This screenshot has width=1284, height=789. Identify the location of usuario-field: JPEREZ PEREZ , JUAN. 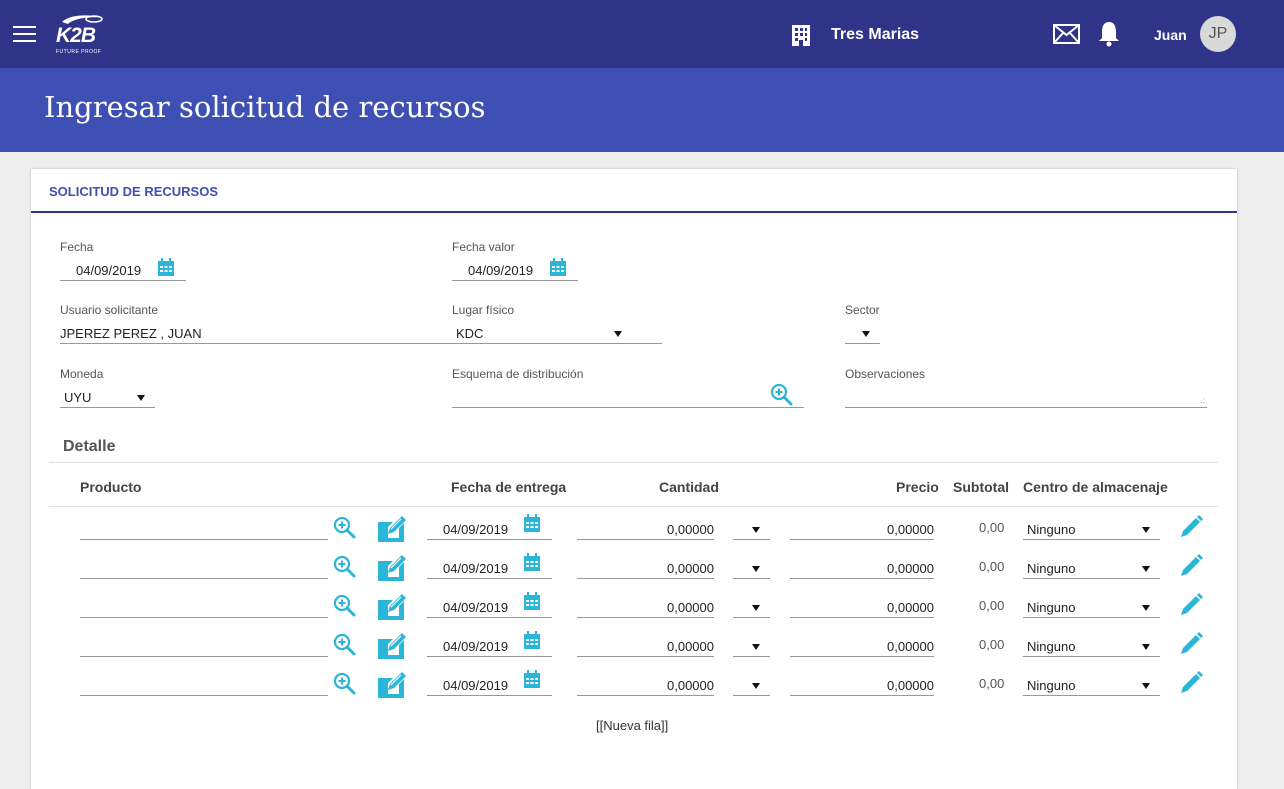
(260, 332).